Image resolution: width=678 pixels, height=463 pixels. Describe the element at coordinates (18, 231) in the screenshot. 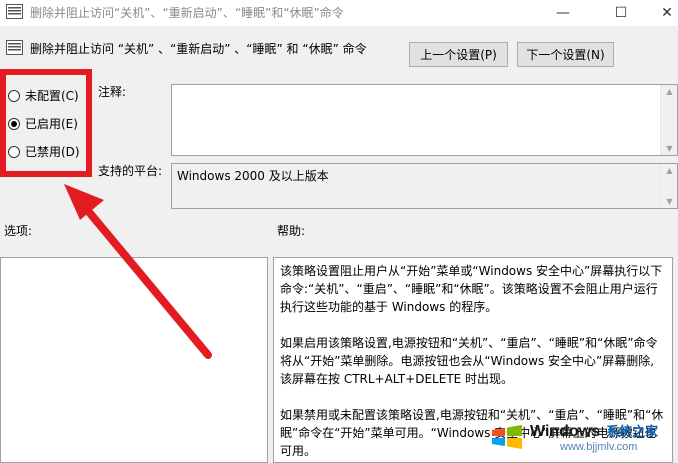

I see `options-label: 选项:` at that location.